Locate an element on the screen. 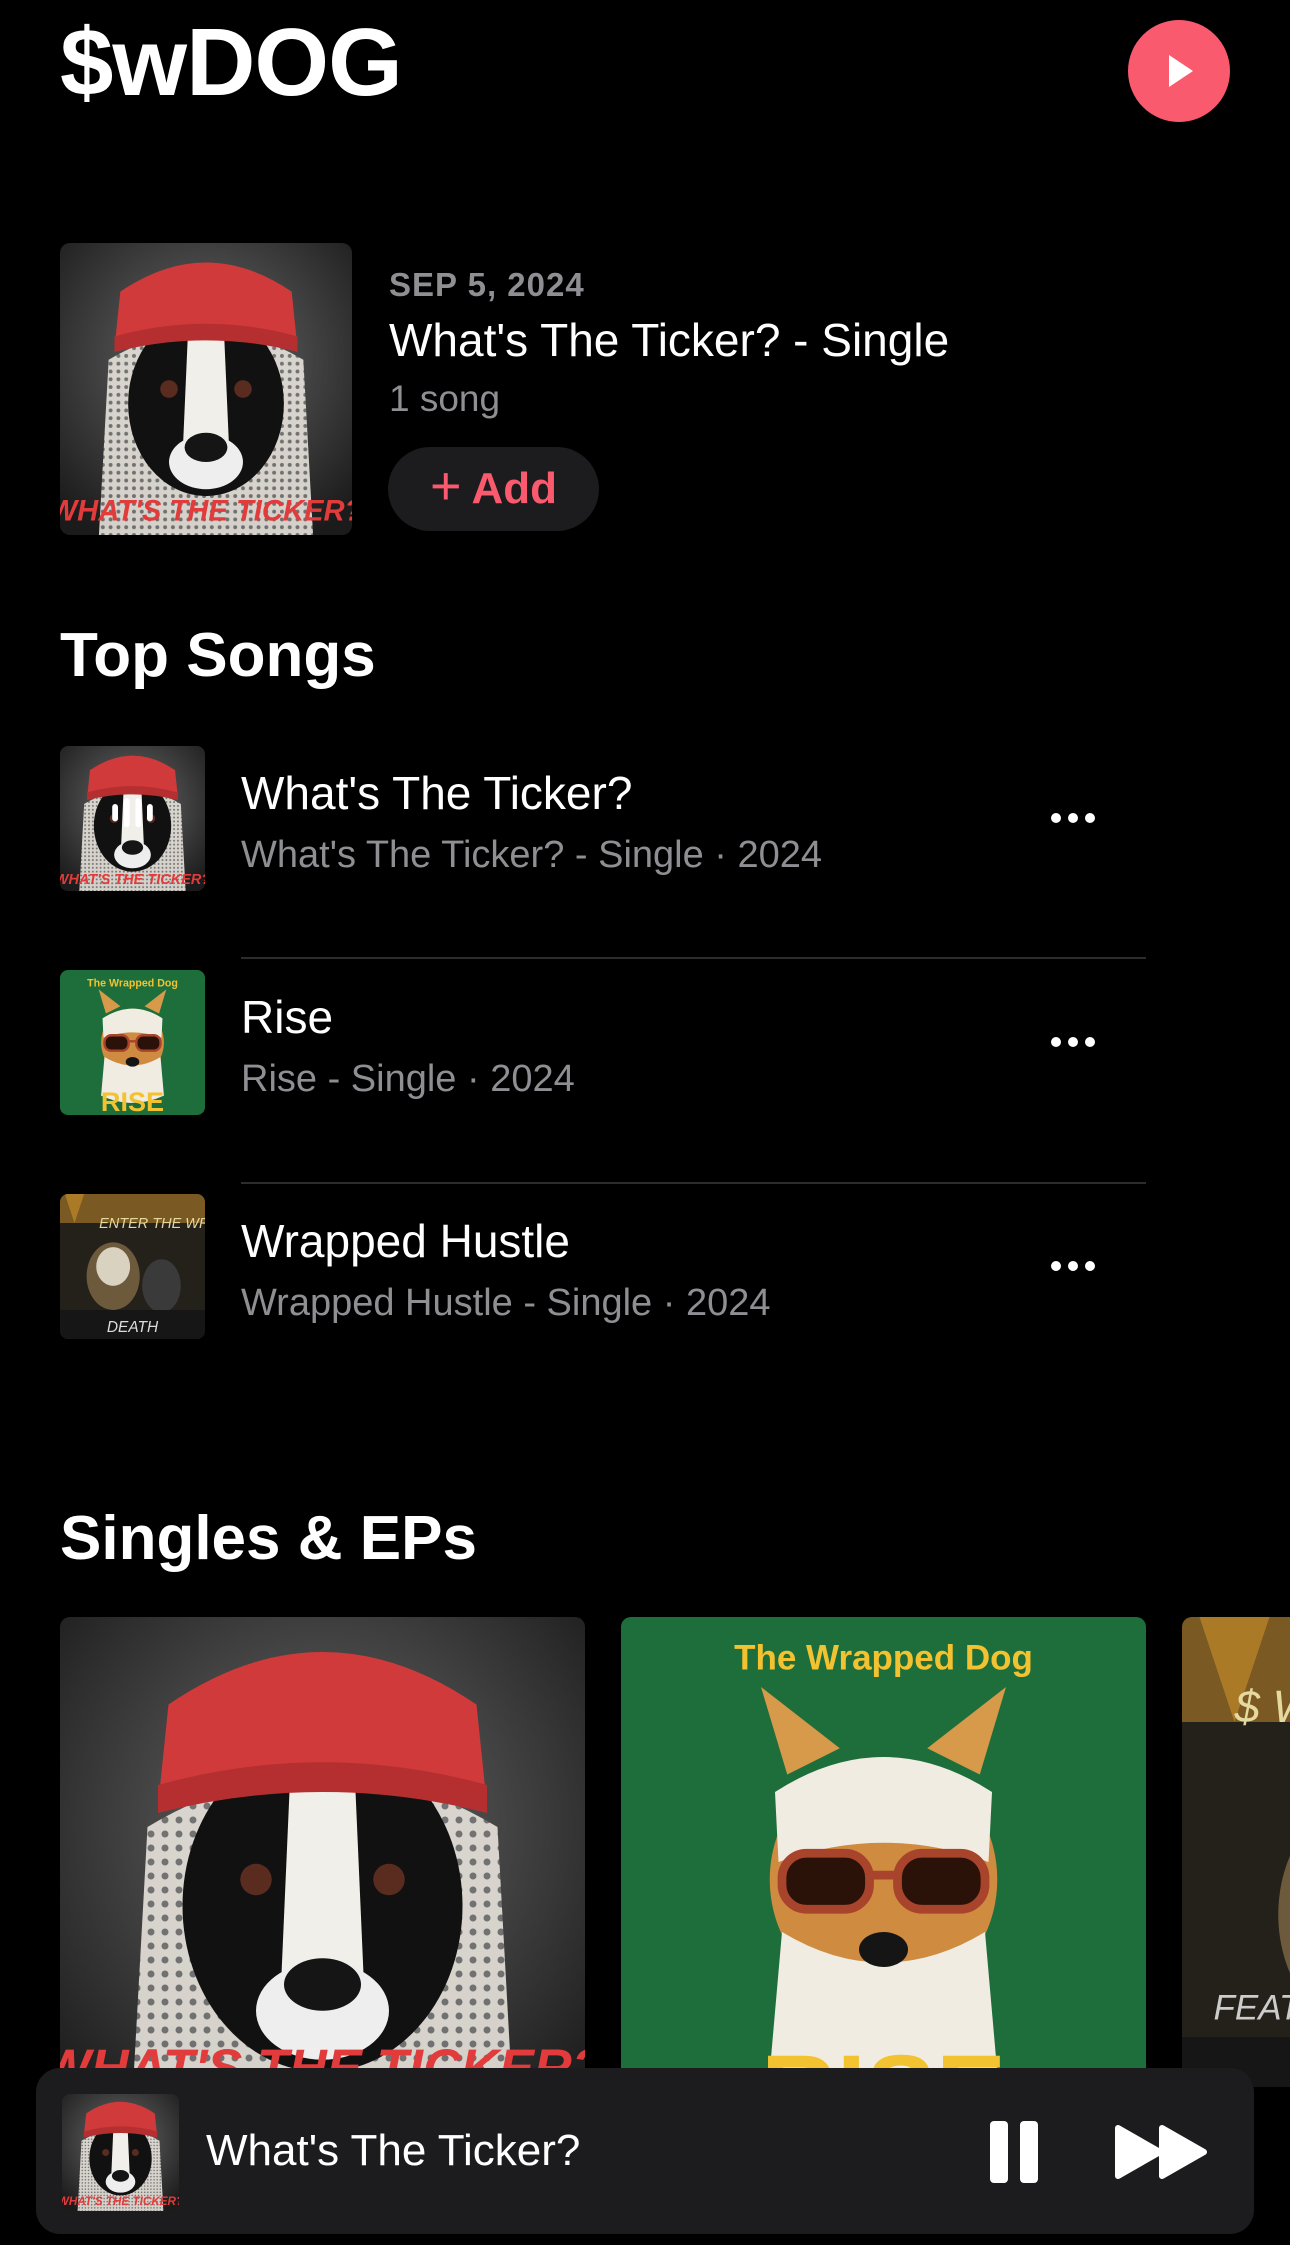 This screenshot has width=1290, height=2245. release-date: SEP 5, 2024 is located at coordinates (487, 284).